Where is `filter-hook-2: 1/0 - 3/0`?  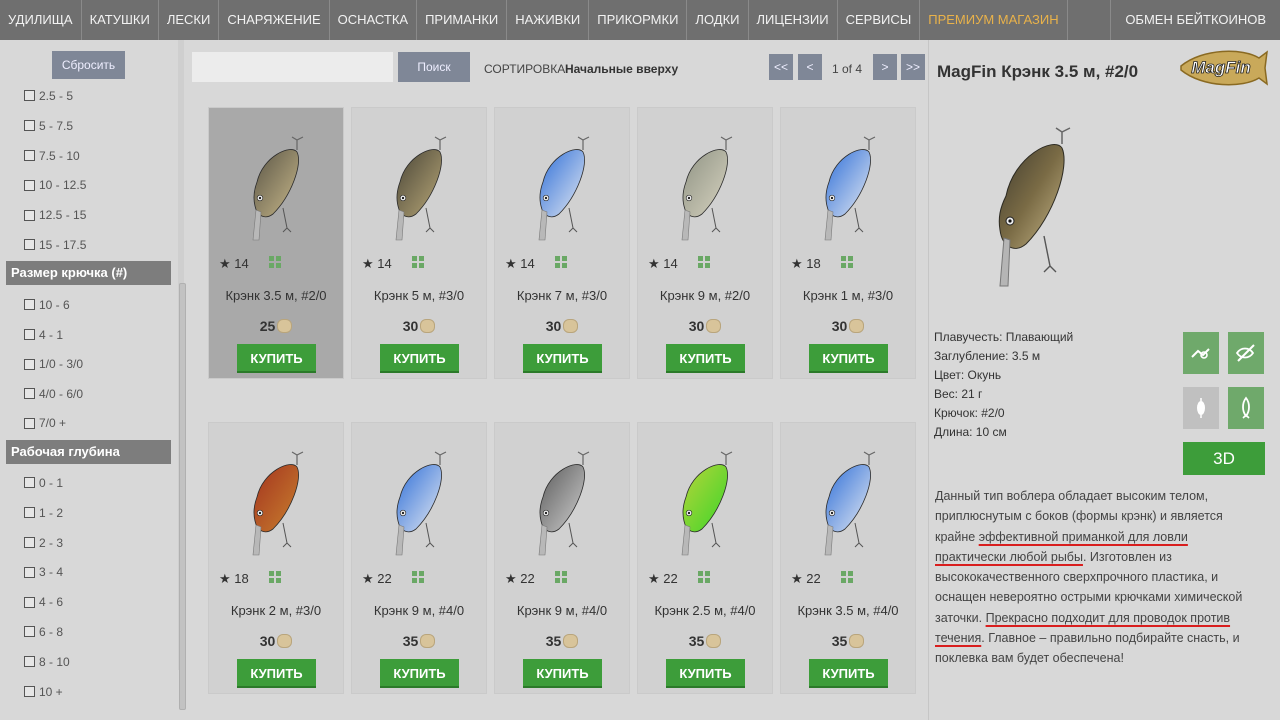
filter-hook-2: 1/0 - 3/0 is located at coordinates (53, 364).